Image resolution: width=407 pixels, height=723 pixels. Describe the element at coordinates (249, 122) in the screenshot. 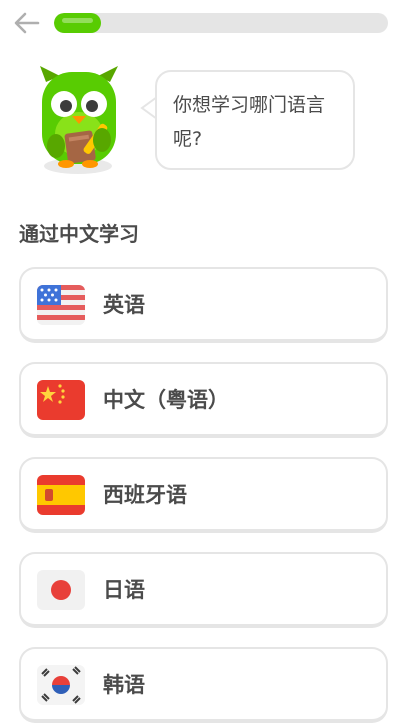

I see `speech-bubble-text: 你想学习哪门语言呢?` at that location.